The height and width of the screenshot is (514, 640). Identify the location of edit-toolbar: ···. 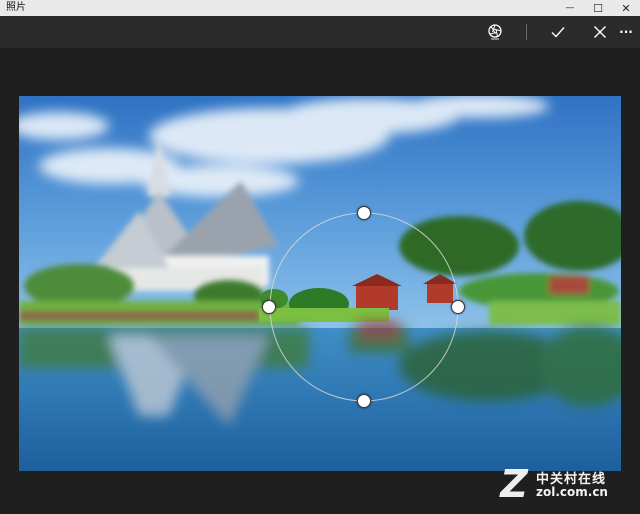
(320, 32).